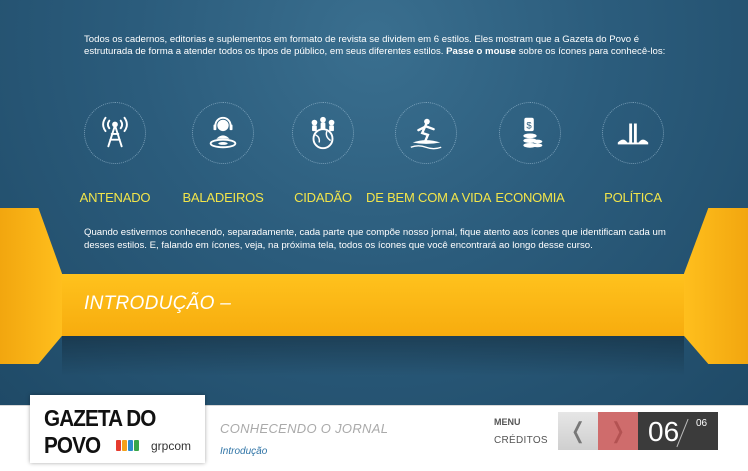 Image resolution: width=748 pixels, height=471 pixels. What do you see at coordinates (117, 429) in the screenshot?
I see `logo: GAZETA DO POVO grpcom` at bounding box center [117, 429].